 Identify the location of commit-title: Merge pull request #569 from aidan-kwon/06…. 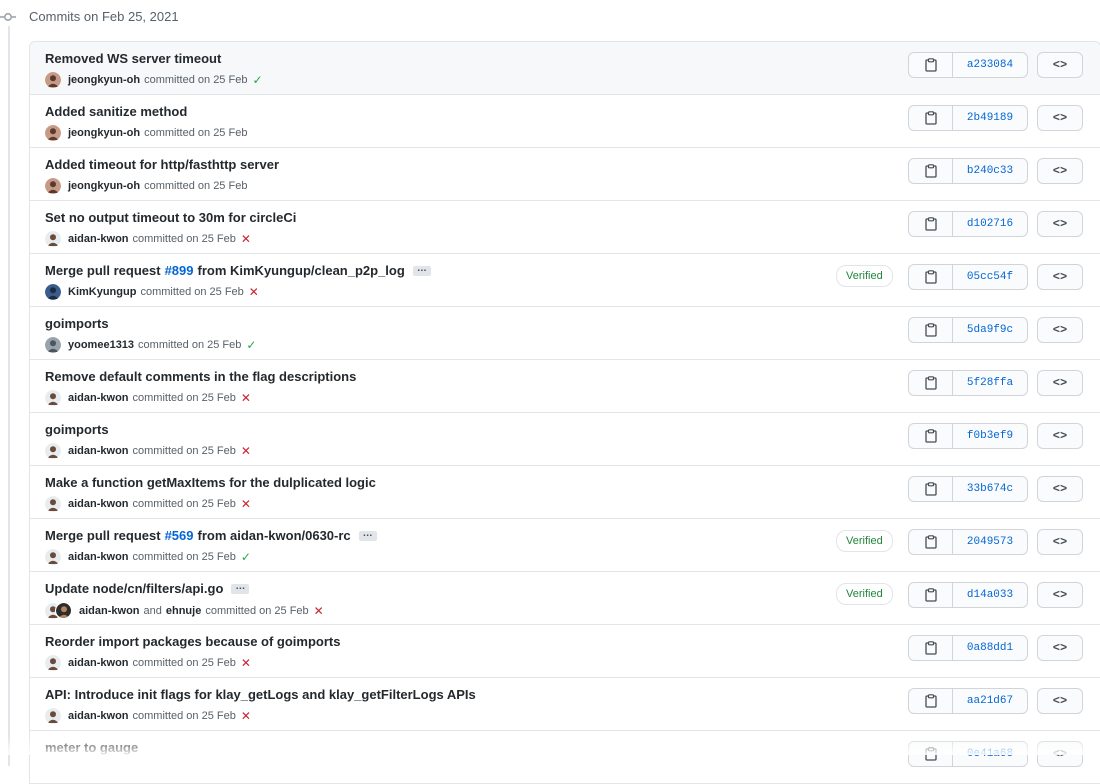
(211, 535).